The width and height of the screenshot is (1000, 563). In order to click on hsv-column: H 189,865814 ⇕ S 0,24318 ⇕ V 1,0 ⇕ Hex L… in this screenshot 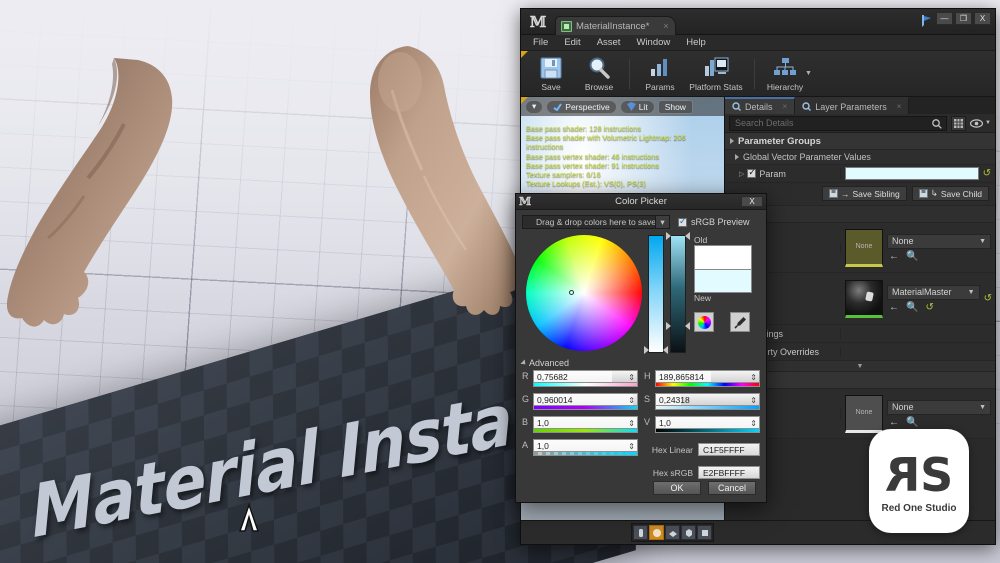, I will do `click(702, 424)`.